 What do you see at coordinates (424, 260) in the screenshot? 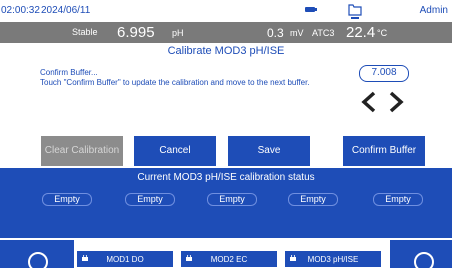
I see `menu-icon` at bounding box center [424, 260].